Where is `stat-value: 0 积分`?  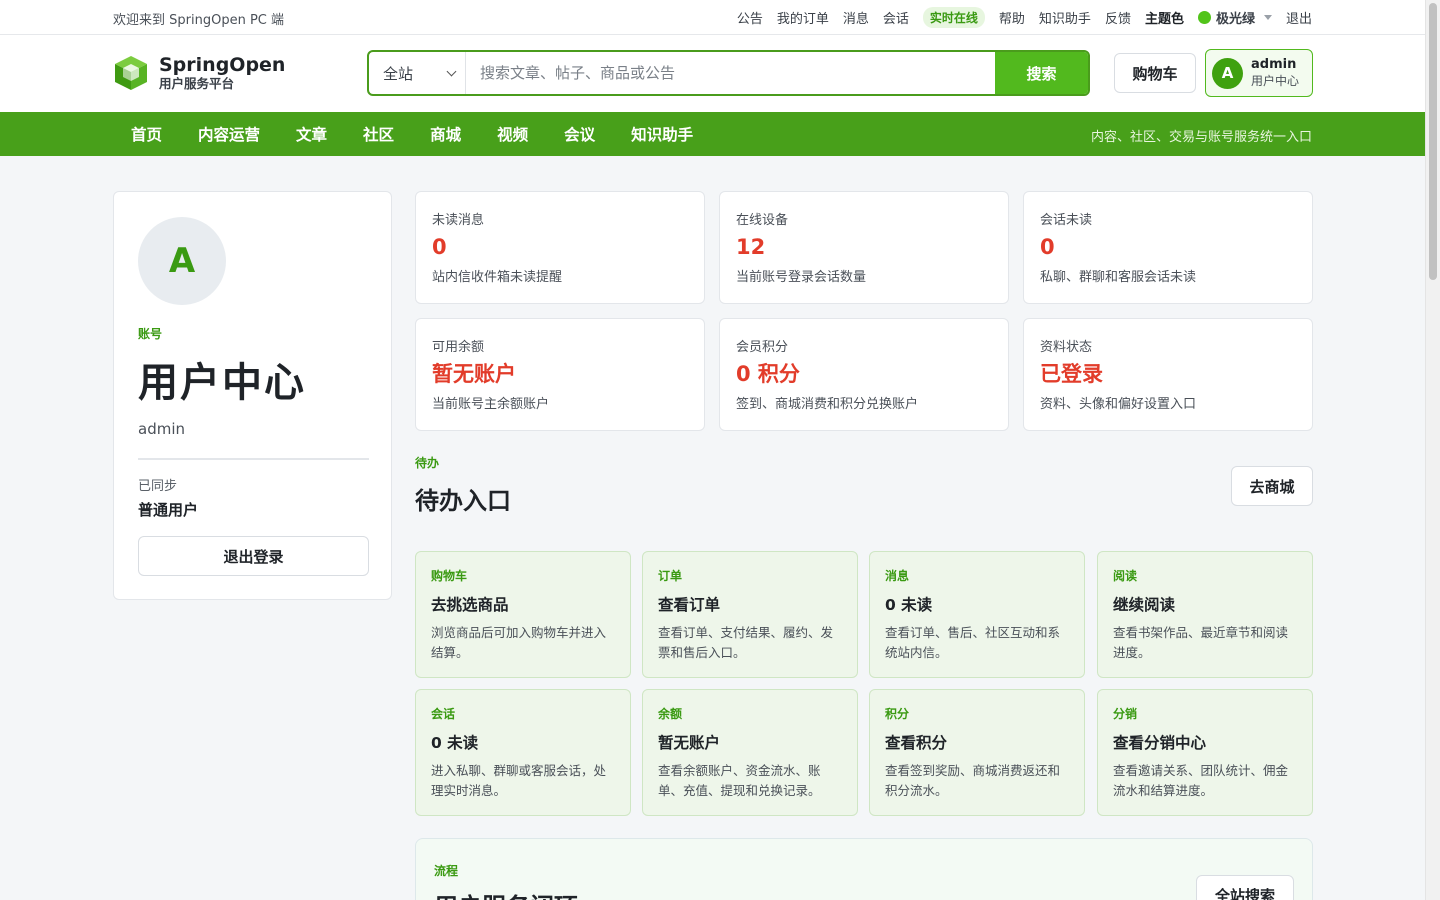
stat-value: 0 积分 is located at coordinates (768, 374).